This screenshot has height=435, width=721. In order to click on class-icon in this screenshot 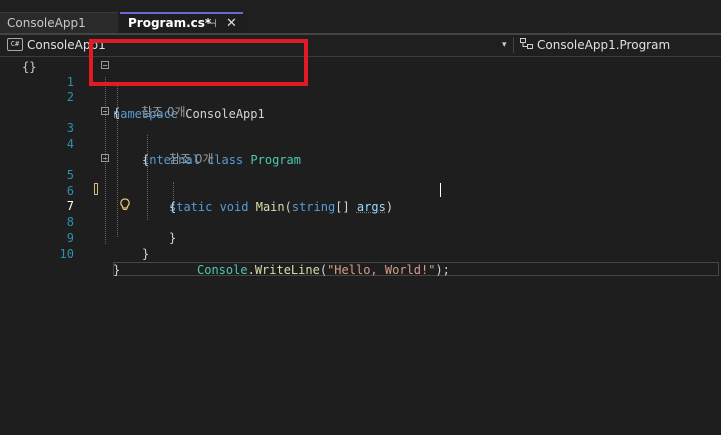, I will do `click(527, 46)`.